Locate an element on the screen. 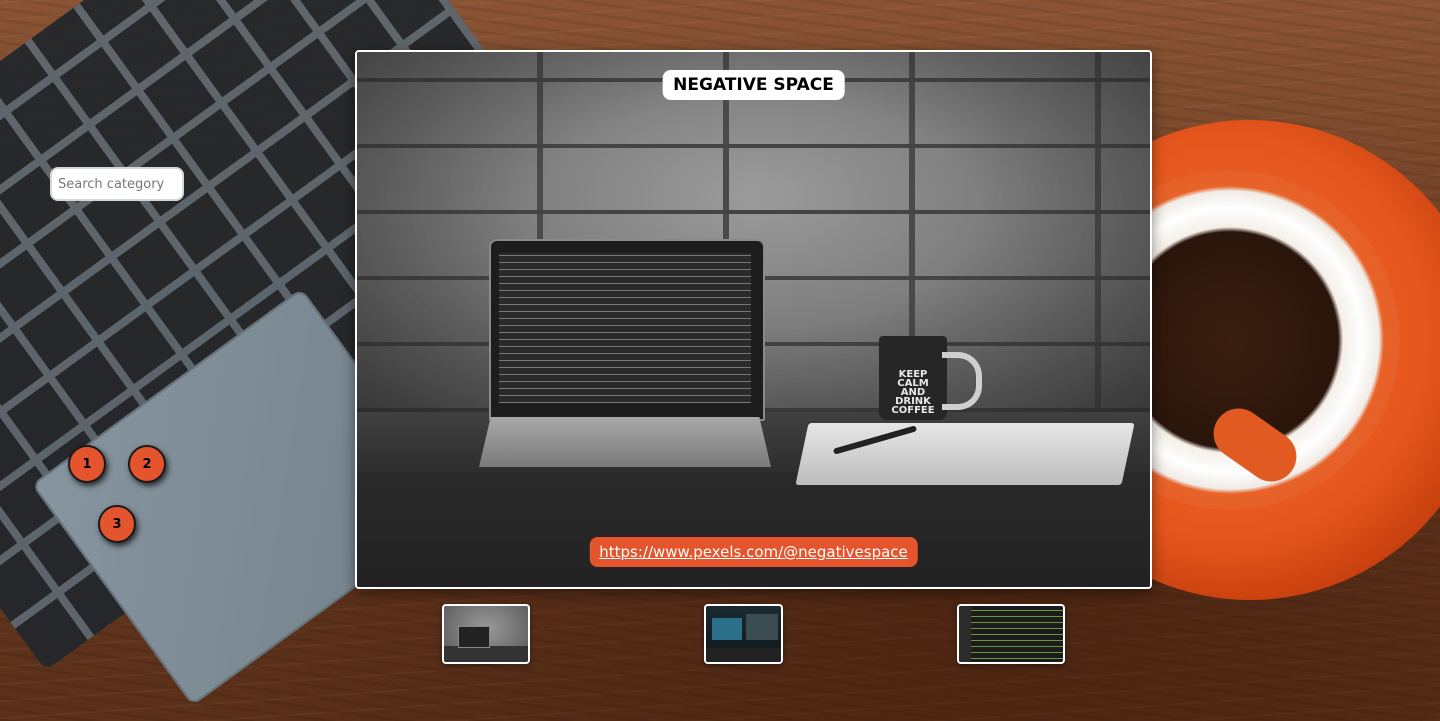 This screenshot has width=1440, height=721. image-caption: NEGATIVE SPACE is located at coordinates (753, 85).